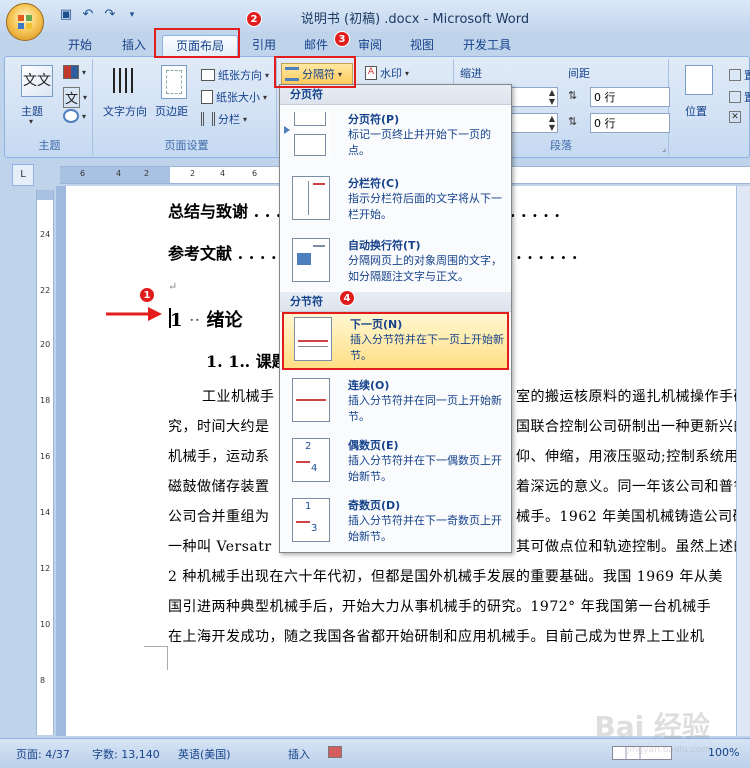  Describe the element at coordinates (45, 624) in the screenshot. I see `ruler-number: 10` at that location.